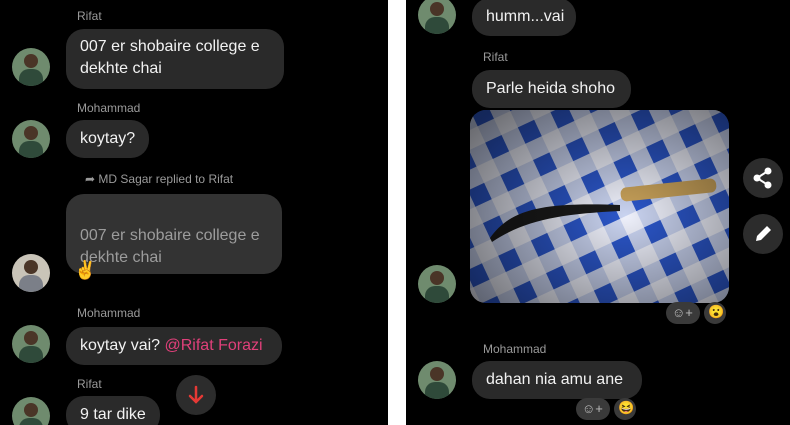  I want to click on message-bubble: 9 tar dike, so click(113, 410).